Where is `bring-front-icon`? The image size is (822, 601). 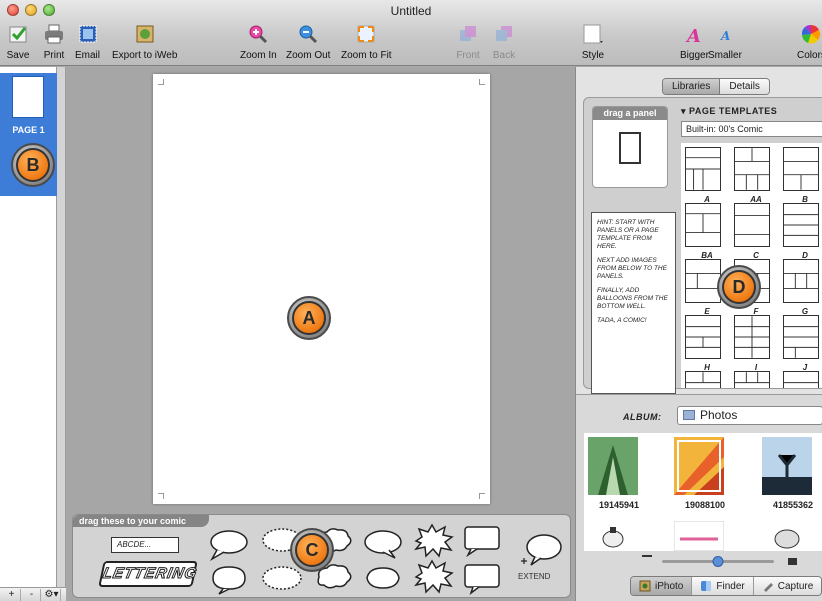
bring-front-icon is located at coordinates (468, 34).